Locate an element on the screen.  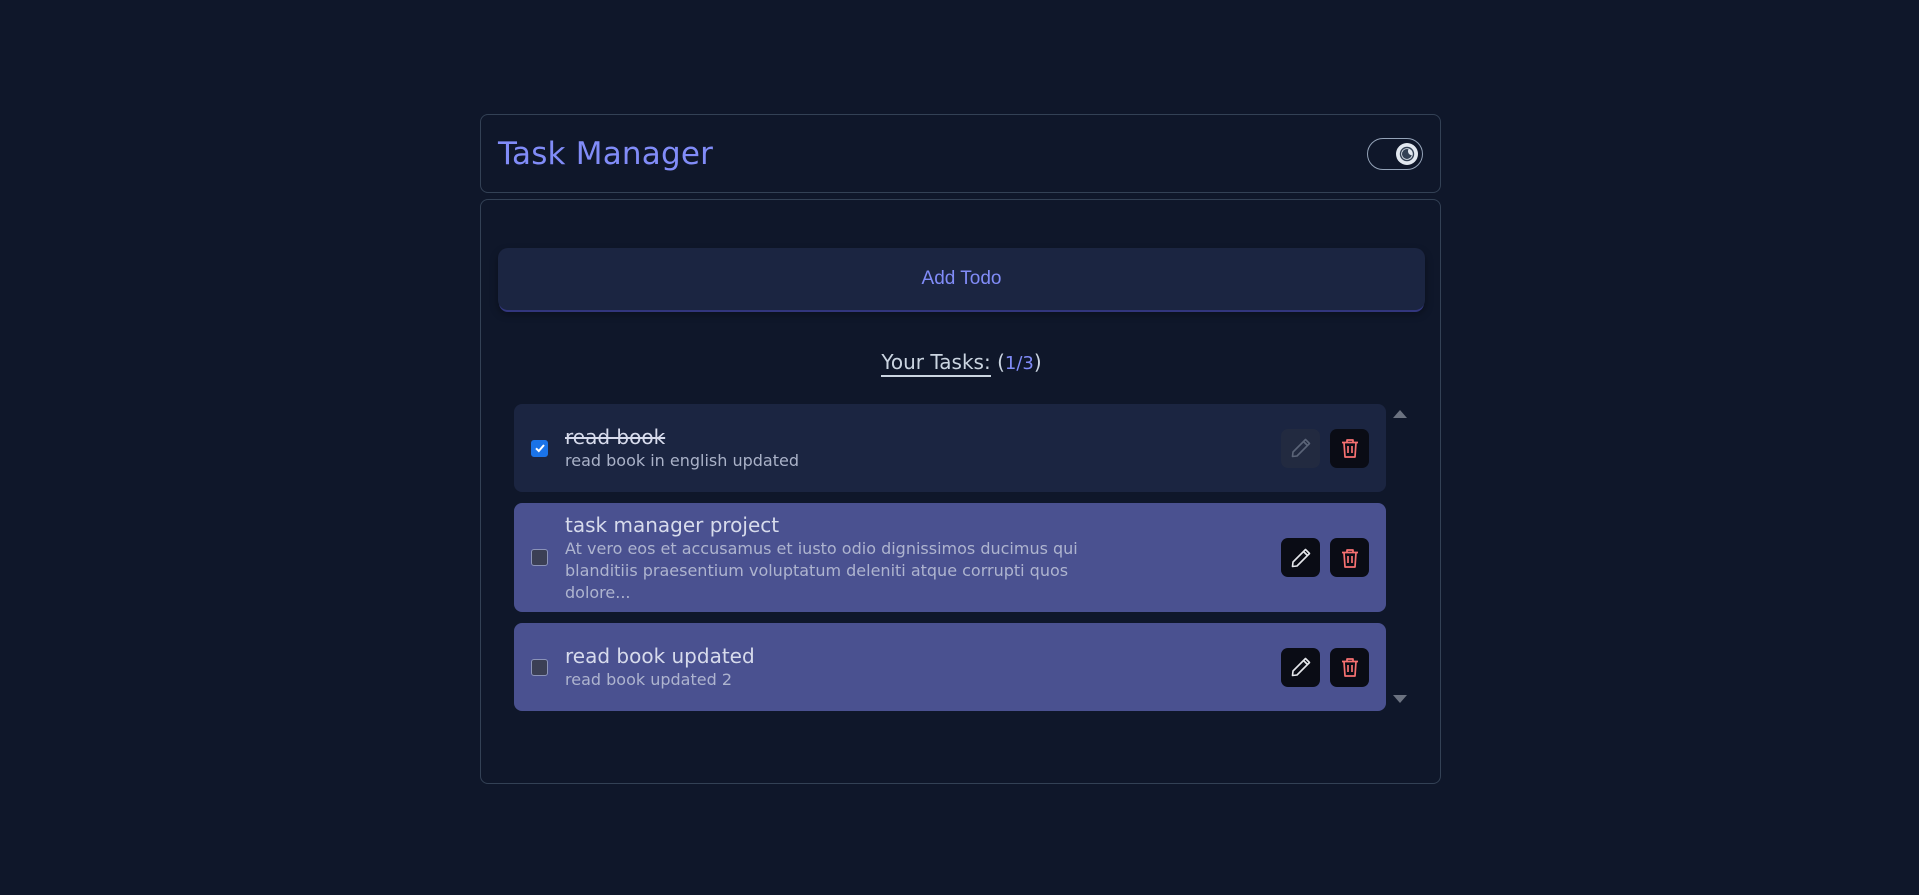
task-text: read book updated read book updated 2 is located at coordinates (923, 667).